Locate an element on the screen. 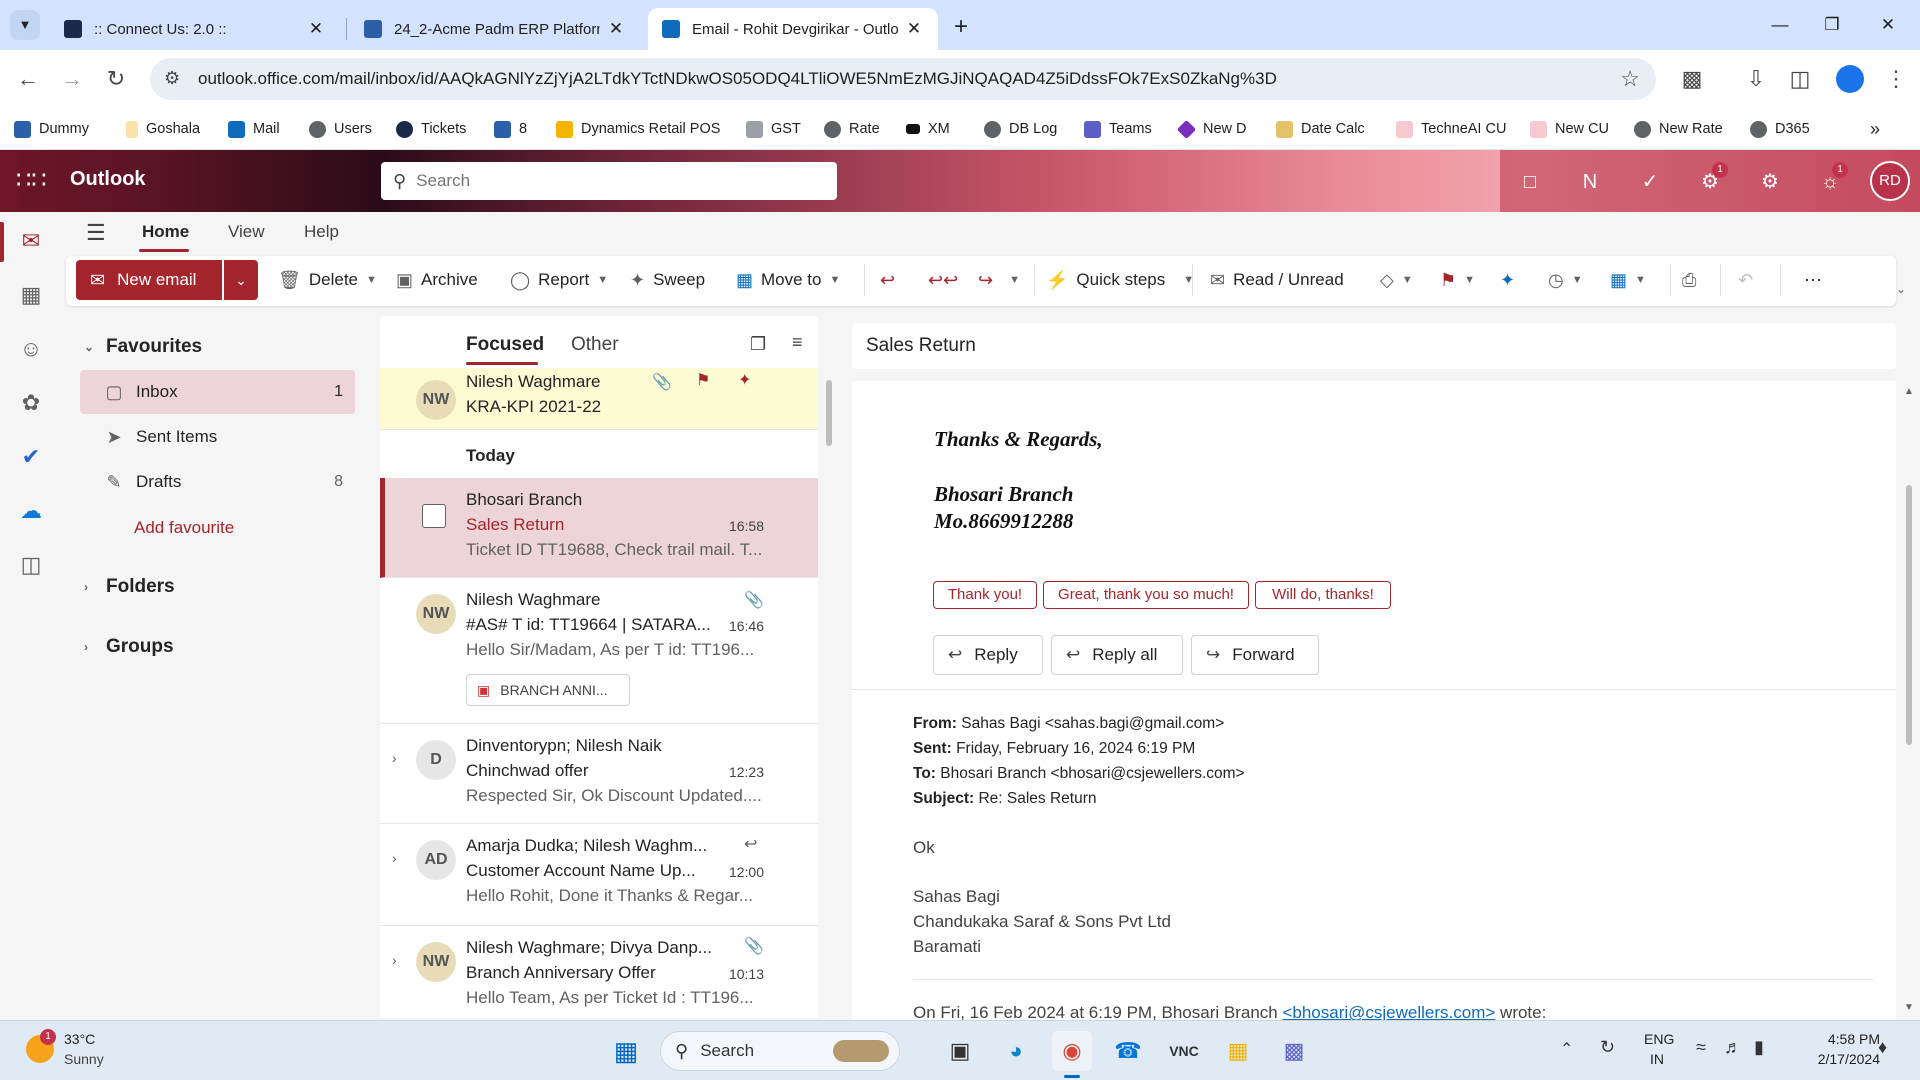 This screenshot has width=1920, height=1080. people-icon: ☺ is located at coordinates (31, 349).